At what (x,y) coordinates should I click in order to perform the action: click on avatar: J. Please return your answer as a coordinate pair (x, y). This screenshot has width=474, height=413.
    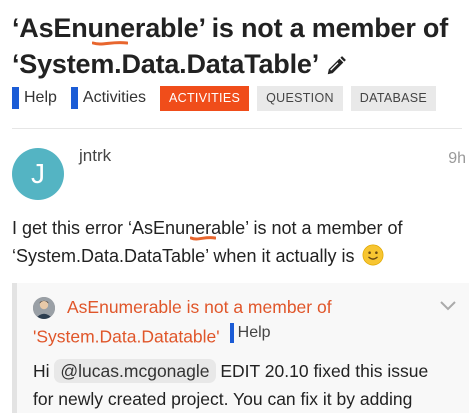
    Looking at the image, I should click on (38, 174).